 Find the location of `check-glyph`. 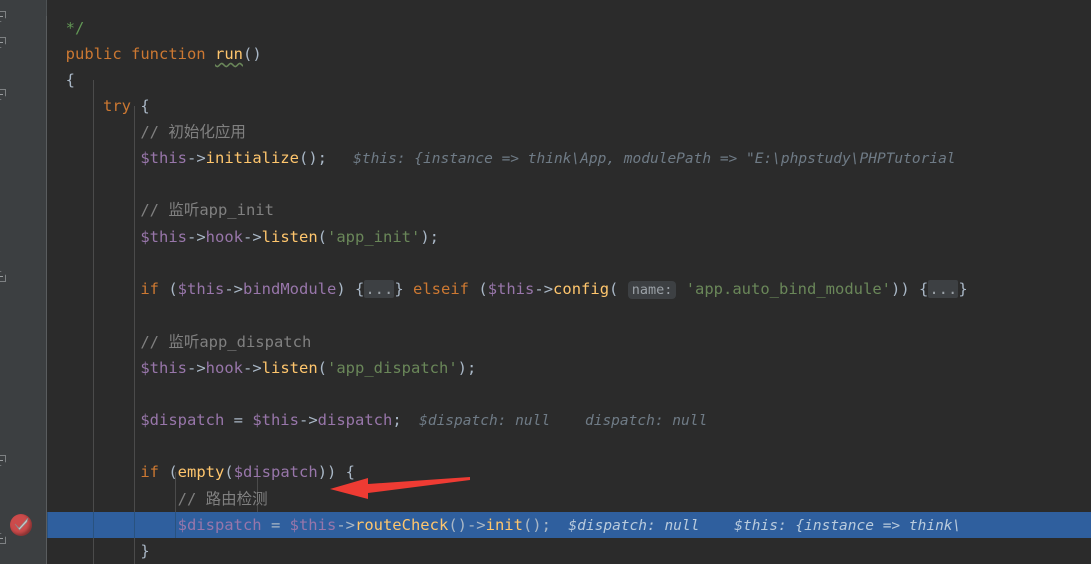

check-glyph is located at coordinates (21, 524).